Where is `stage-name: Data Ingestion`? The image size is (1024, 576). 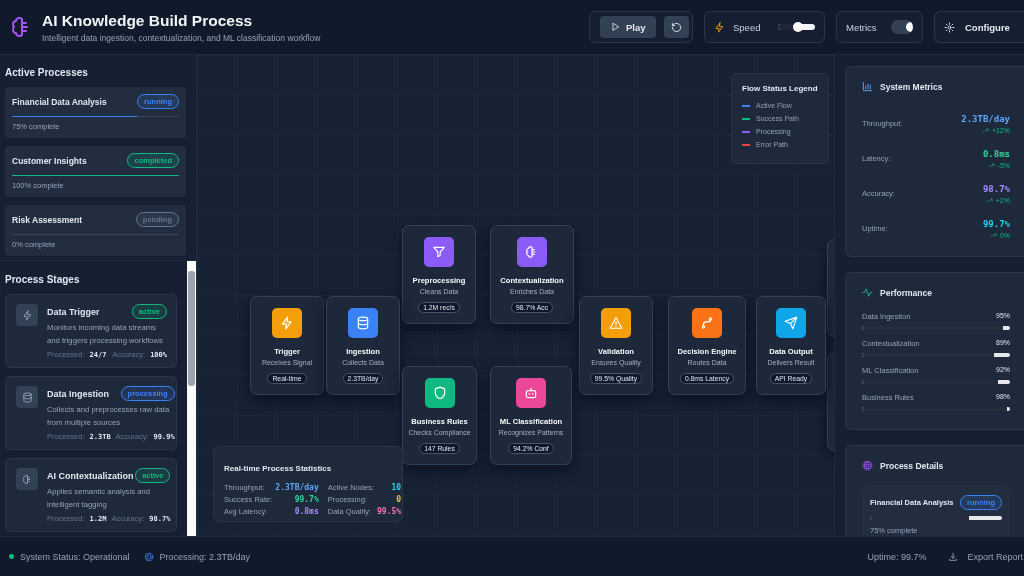 stage-name: Data Ingestion is located at coordinates (78, 393).